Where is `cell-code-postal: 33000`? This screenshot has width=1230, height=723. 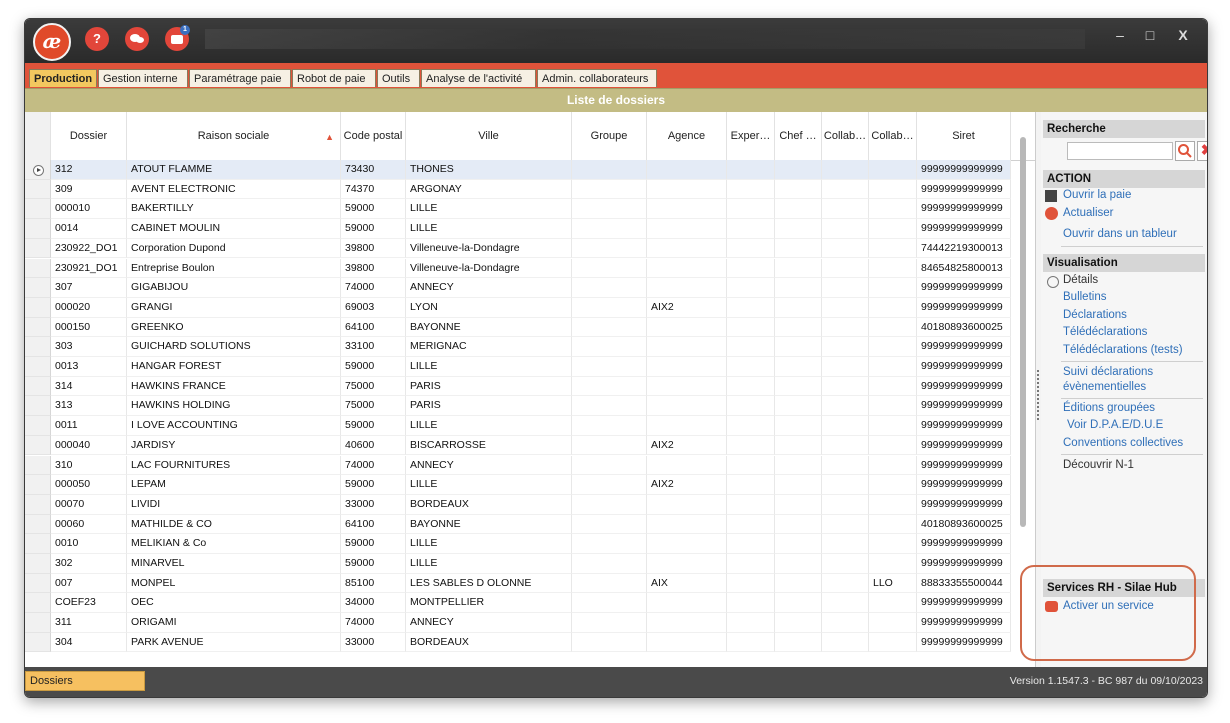
cell-code-postal: 33000 is located at coordinates (373, 504).